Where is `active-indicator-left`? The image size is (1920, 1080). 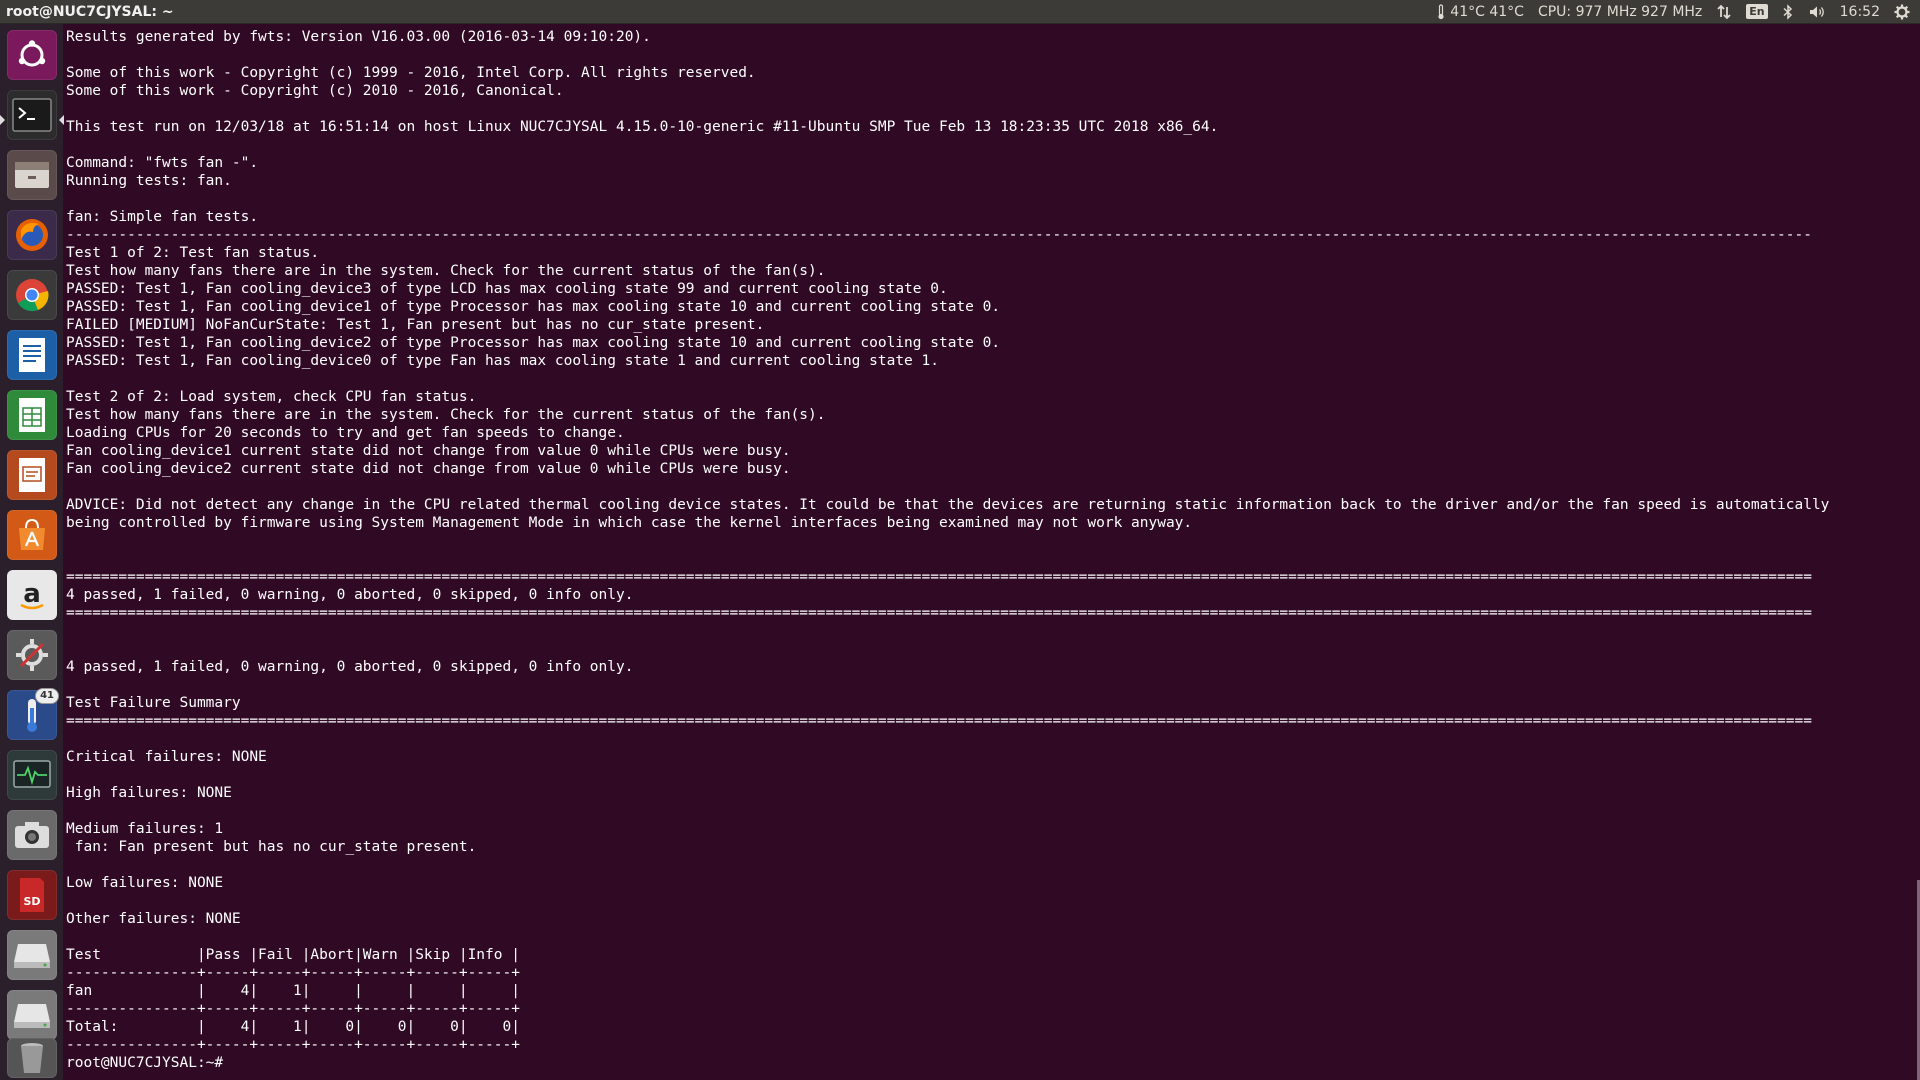
active-indicator-left is located at coordinates (2, 120).